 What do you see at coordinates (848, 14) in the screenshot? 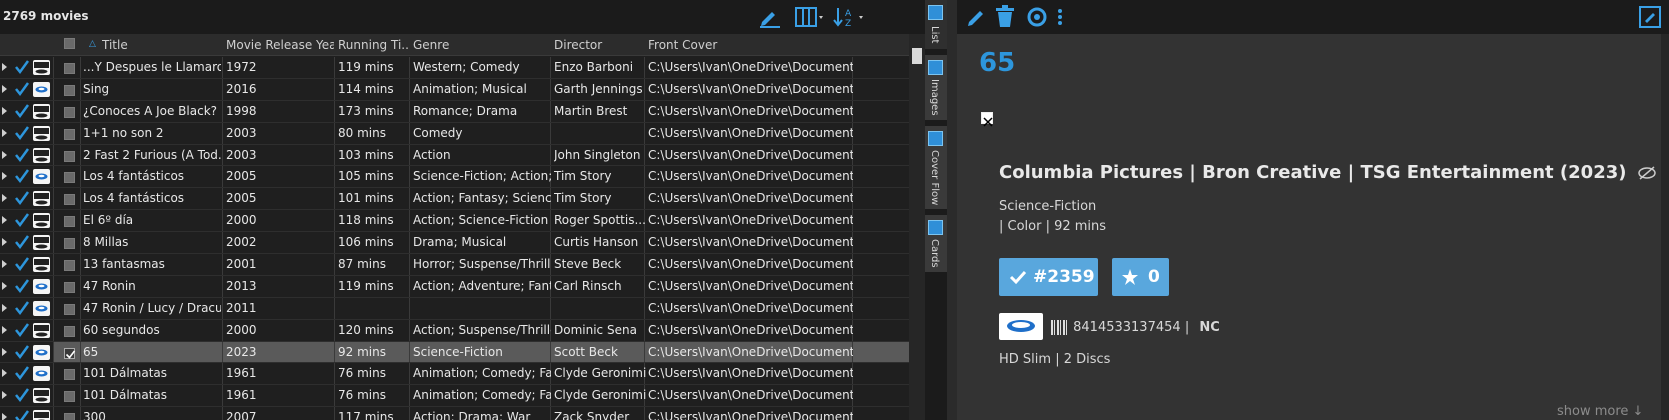
I see `svg-text: A` at bounding box center [848, 14].